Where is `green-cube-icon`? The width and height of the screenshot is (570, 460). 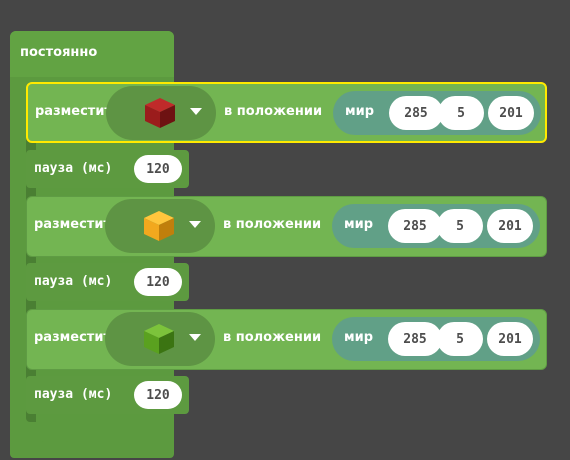
green-cube-icon is located at coordinates (159, 339).